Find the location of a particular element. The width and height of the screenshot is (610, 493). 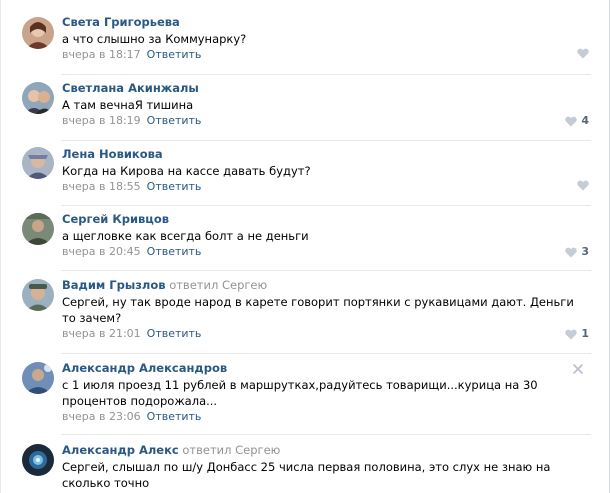

author-name: Александр Александров is located at coordinates (144, 368).